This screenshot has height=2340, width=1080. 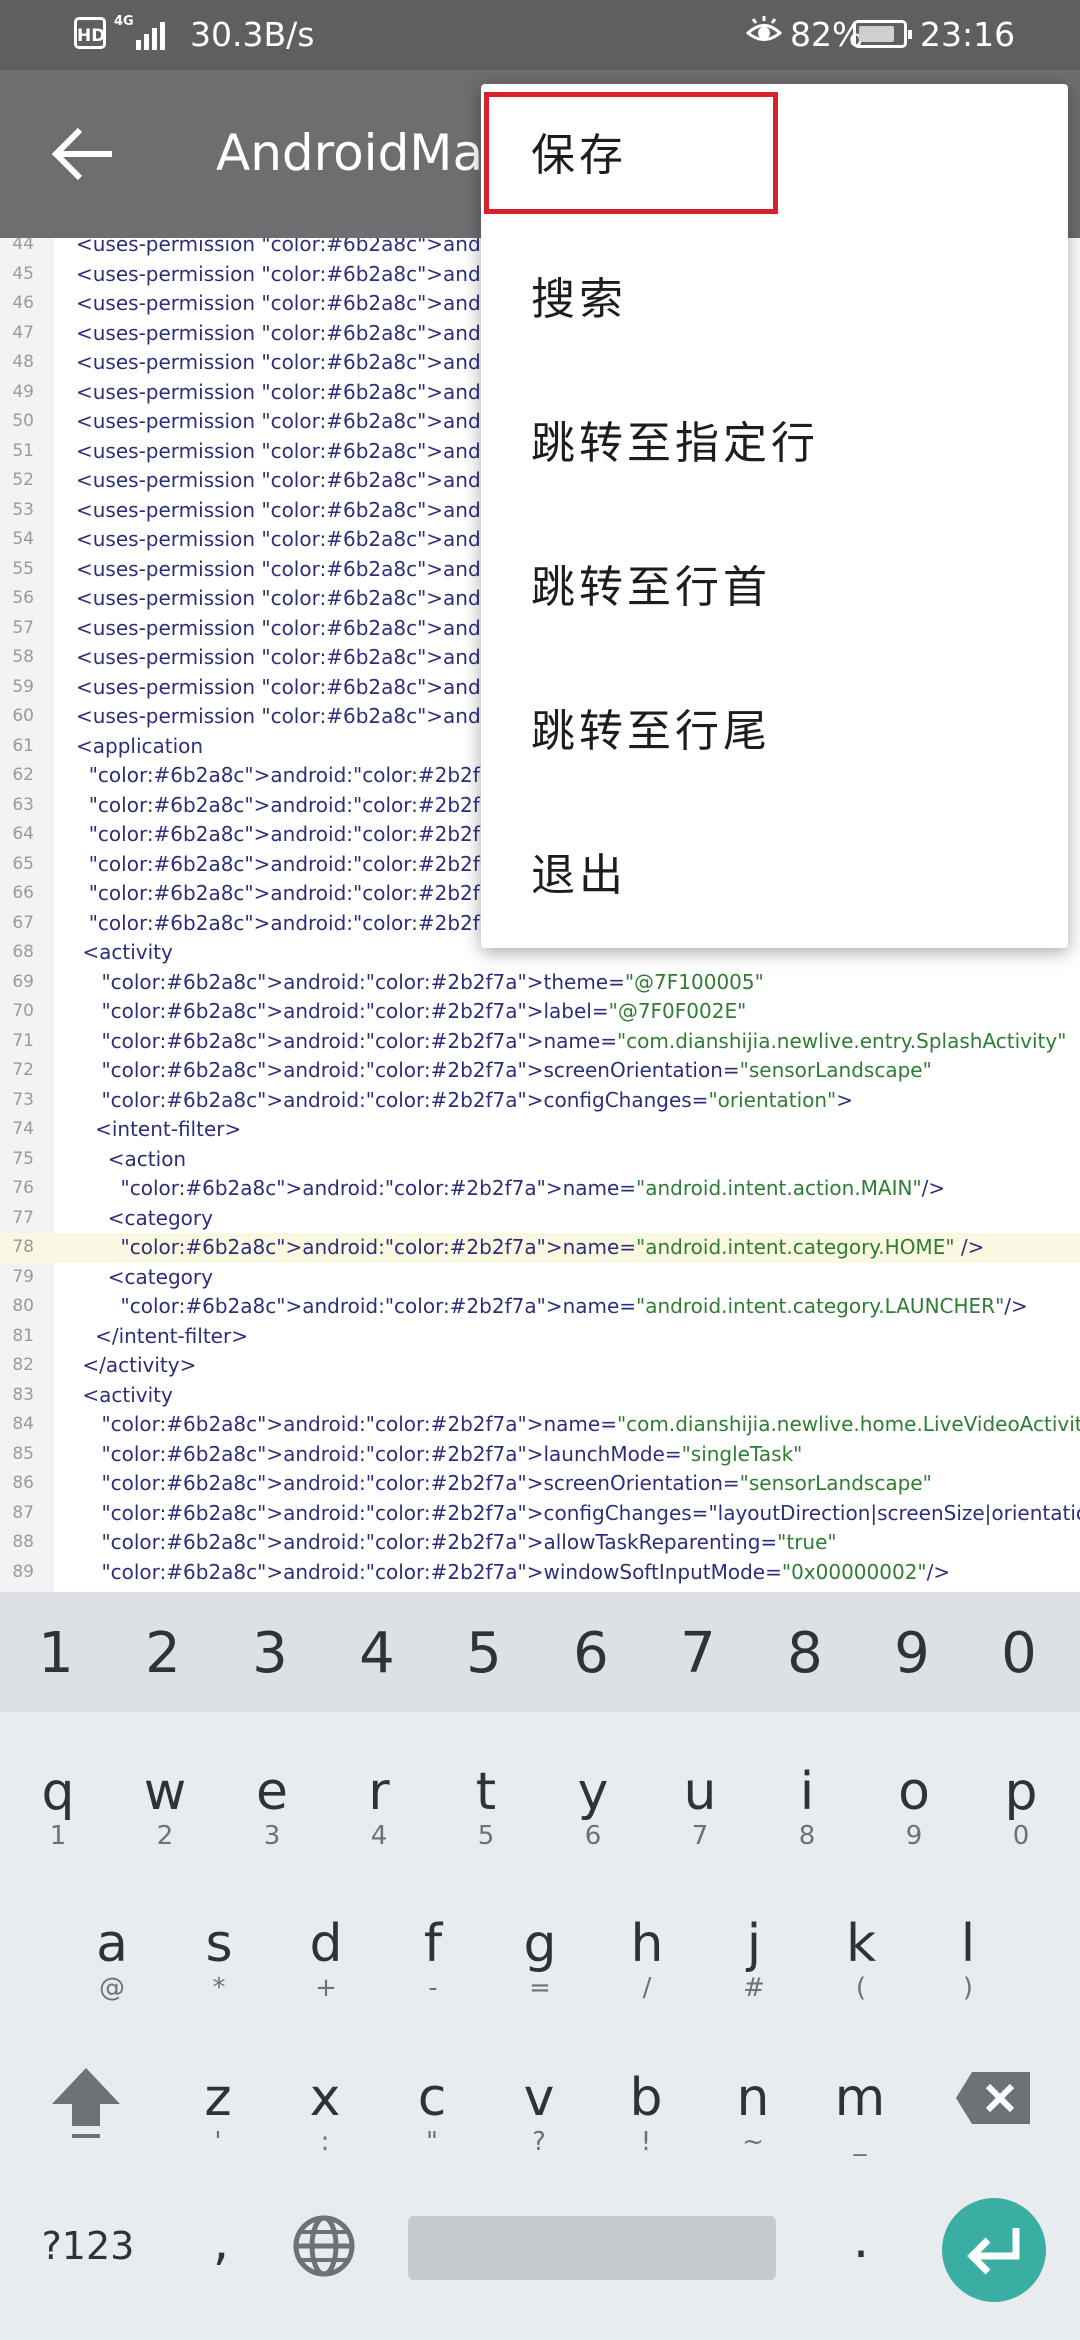 I want to click on line-number: 51, so click(x=23, y=450).